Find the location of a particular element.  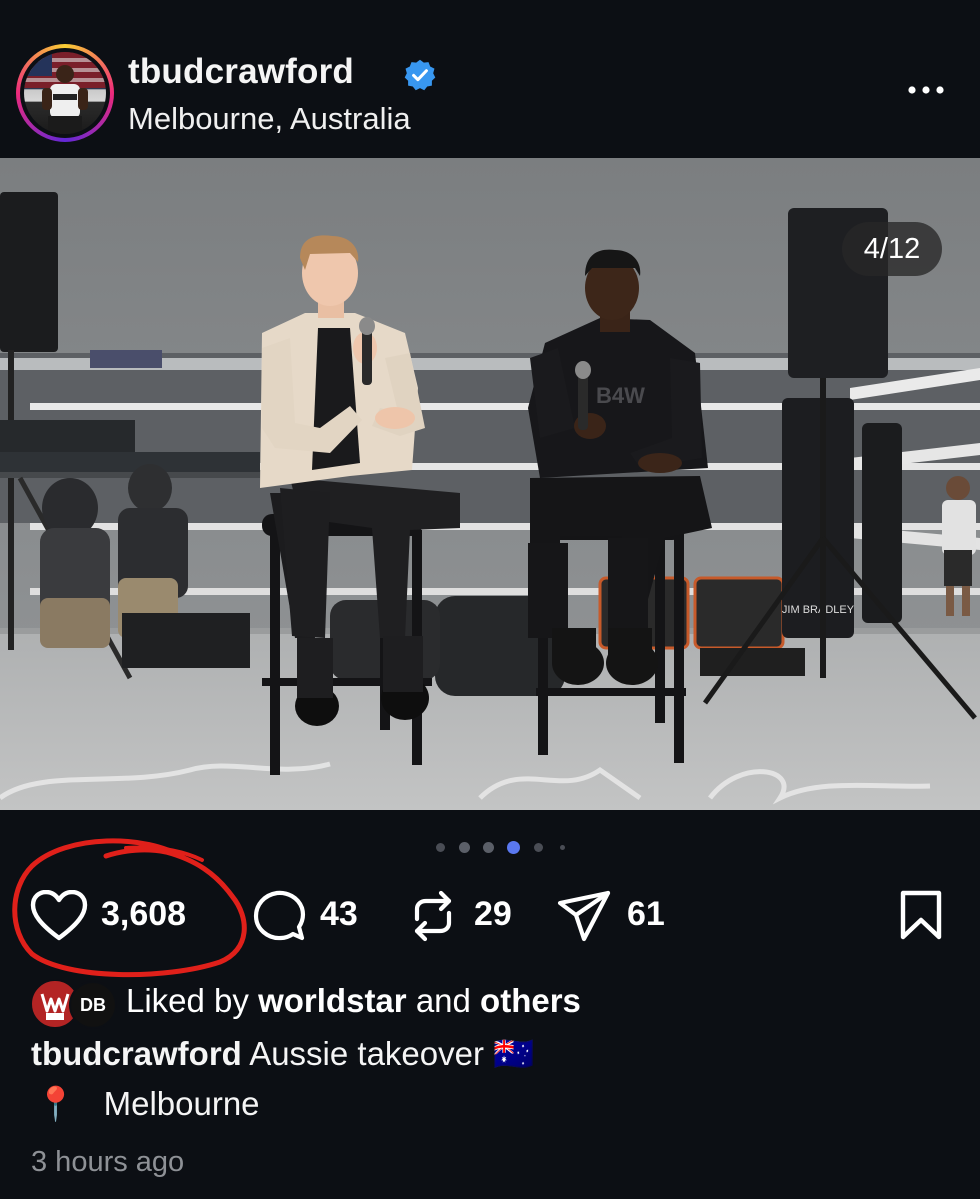

comment-icon is located at coordinates (279, 916).